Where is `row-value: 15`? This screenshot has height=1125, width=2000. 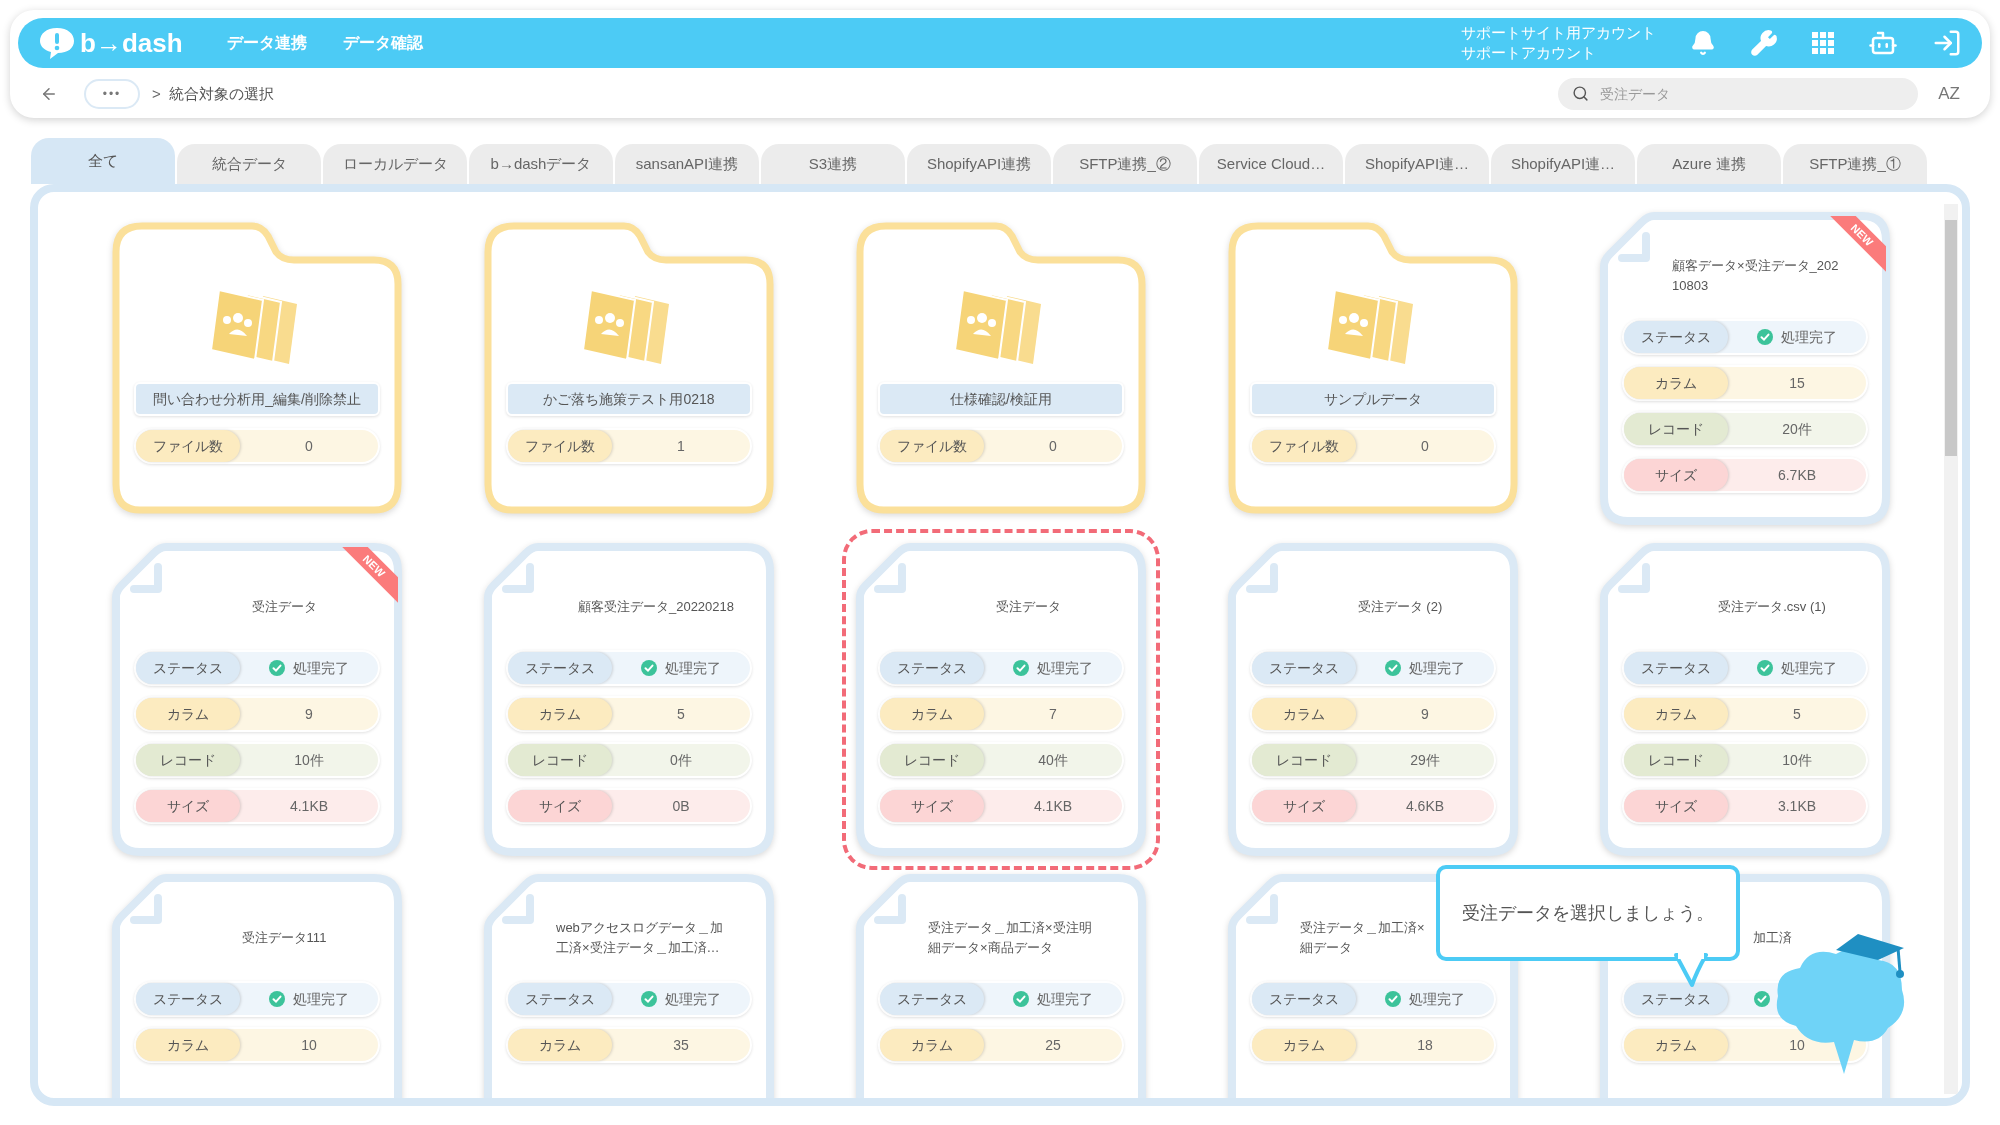
row-value: 15 is located at coordinates (1797, 383).